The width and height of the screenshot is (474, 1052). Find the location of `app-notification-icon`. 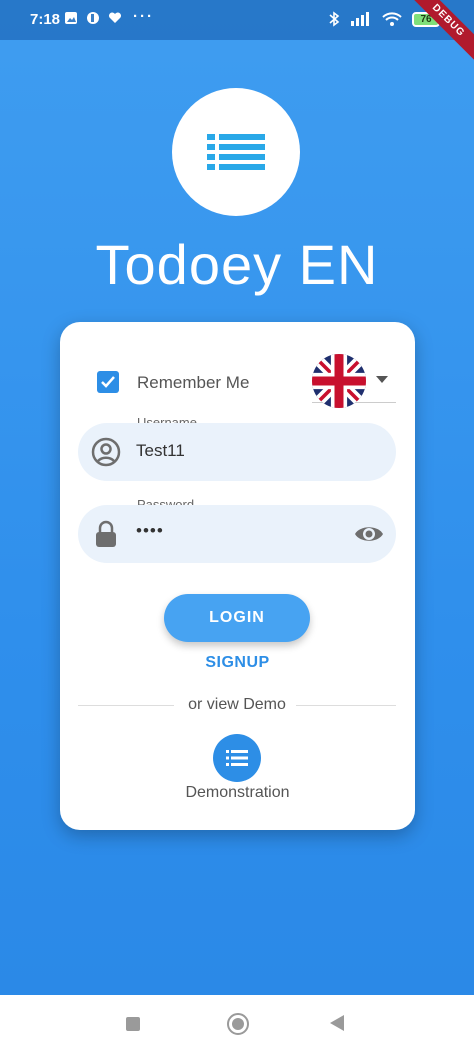

app-notification-icon is located at coordinates (93, 18).